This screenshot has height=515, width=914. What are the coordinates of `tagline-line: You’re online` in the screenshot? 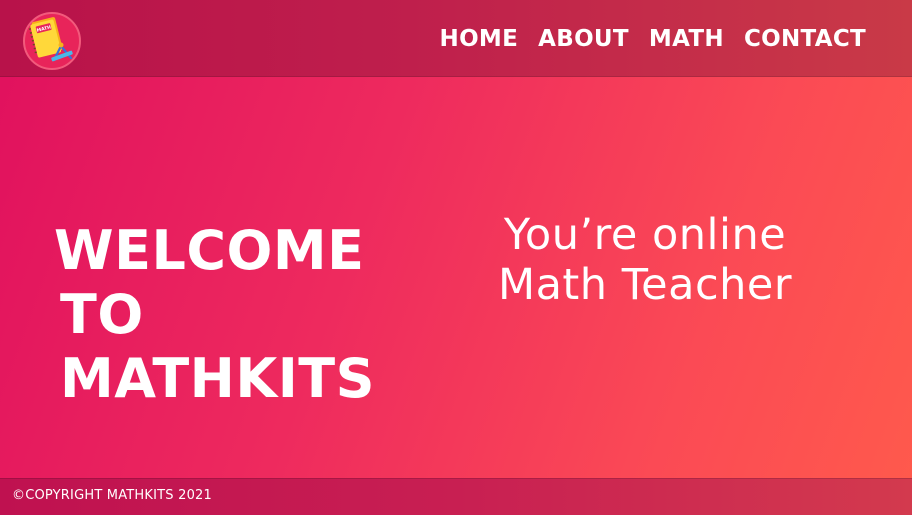 It's located at (645, 235).